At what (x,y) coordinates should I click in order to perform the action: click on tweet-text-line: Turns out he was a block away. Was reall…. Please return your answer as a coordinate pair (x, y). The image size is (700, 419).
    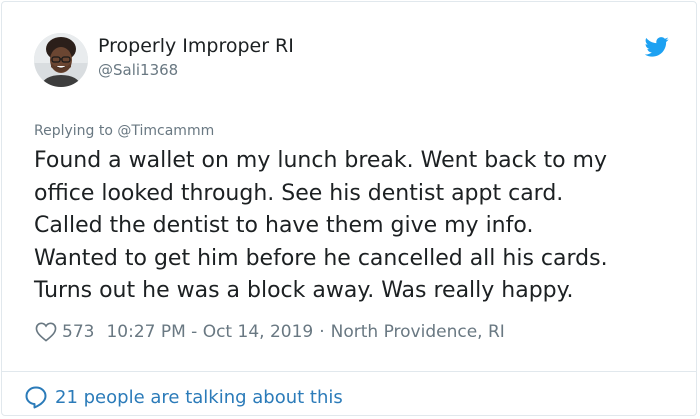
    Looking at the image, I should click on (304, 291).